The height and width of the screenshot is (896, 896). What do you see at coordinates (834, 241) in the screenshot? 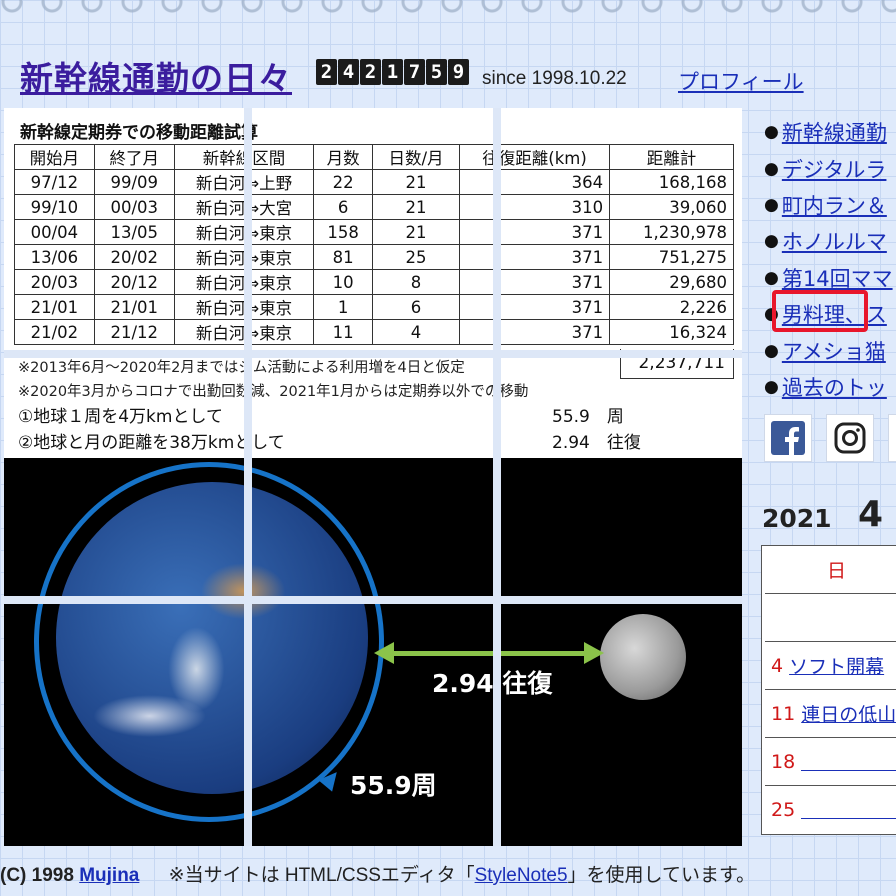
I see `nav-link-honolulu: ホノルルマ` at bounding box center [834, 241].